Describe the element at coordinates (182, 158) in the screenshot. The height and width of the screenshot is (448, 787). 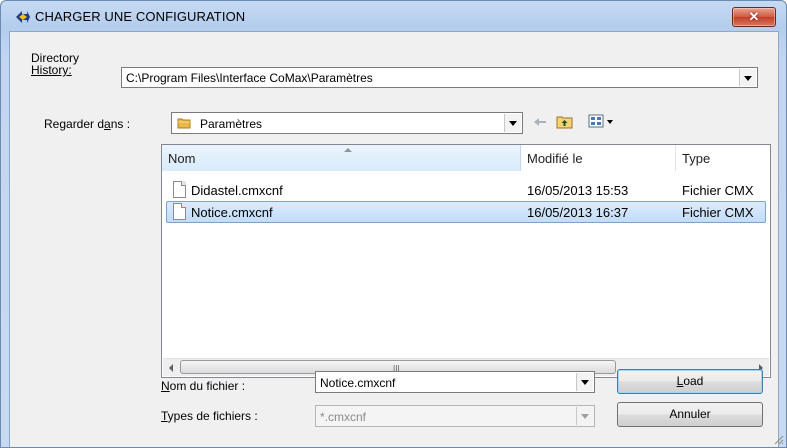
I see `column-header-name-label: Nom` at that location.